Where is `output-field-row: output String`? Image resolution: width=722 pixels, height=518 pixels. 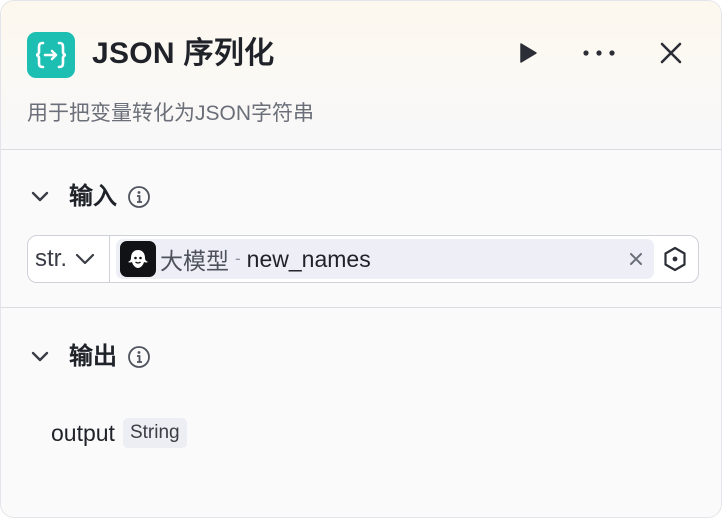
output-field-row: output String is located at coordinates (119, 433).